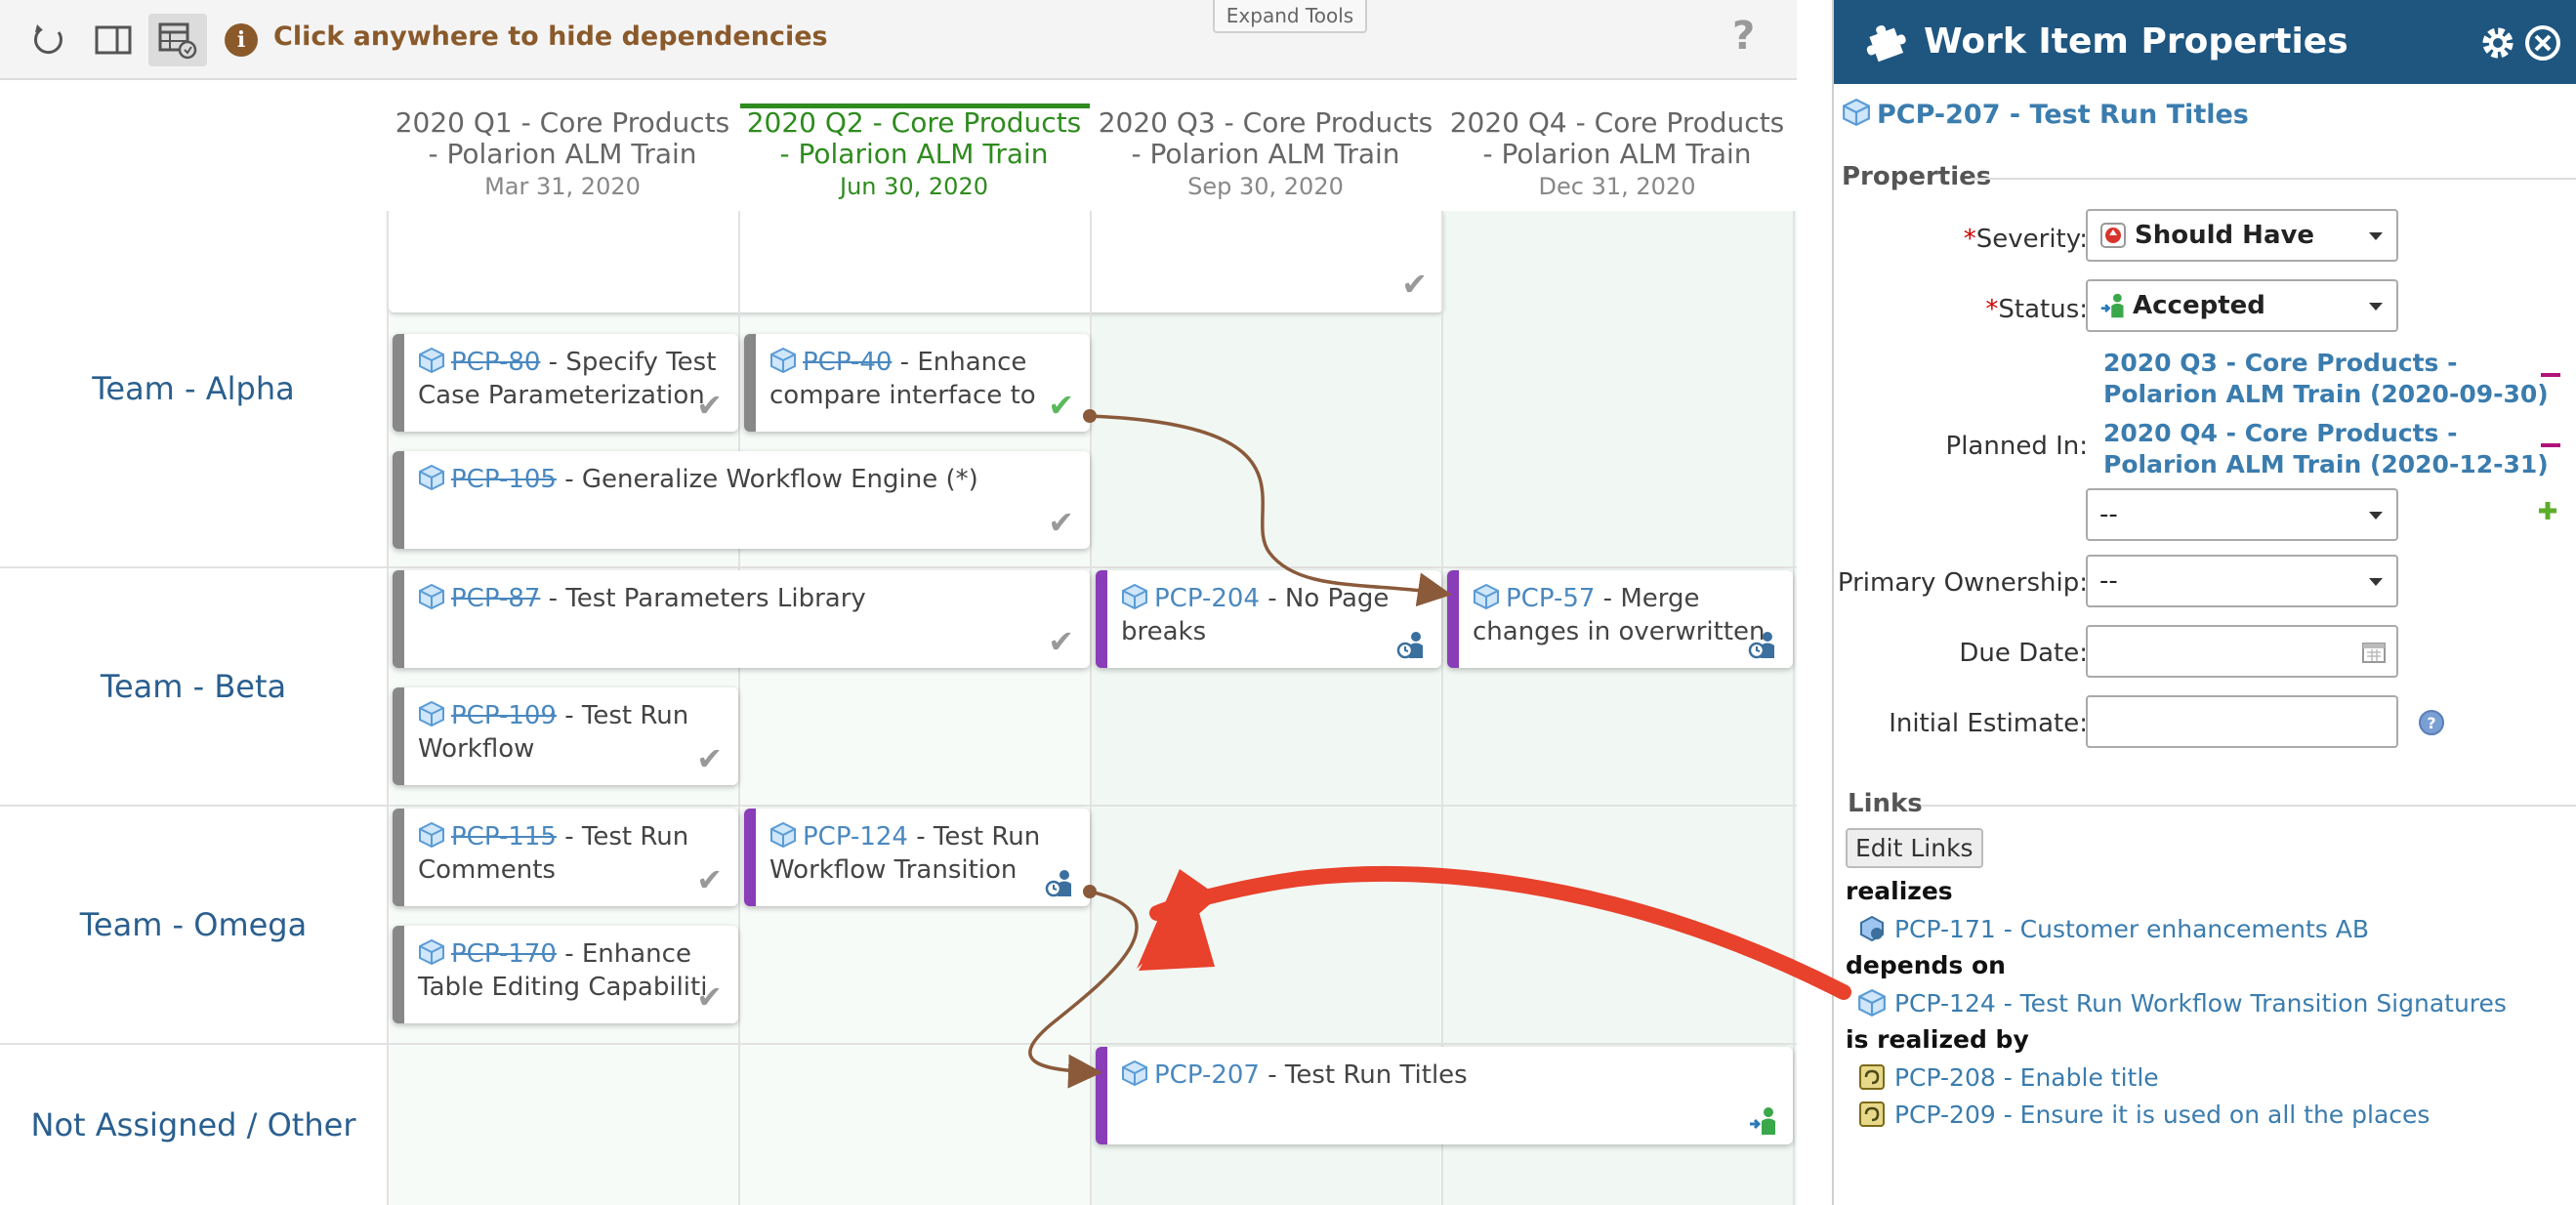 The height and width of the screenshot is (1205, 2576). I want to click on links-section-header: Links, so click(1885, 803).